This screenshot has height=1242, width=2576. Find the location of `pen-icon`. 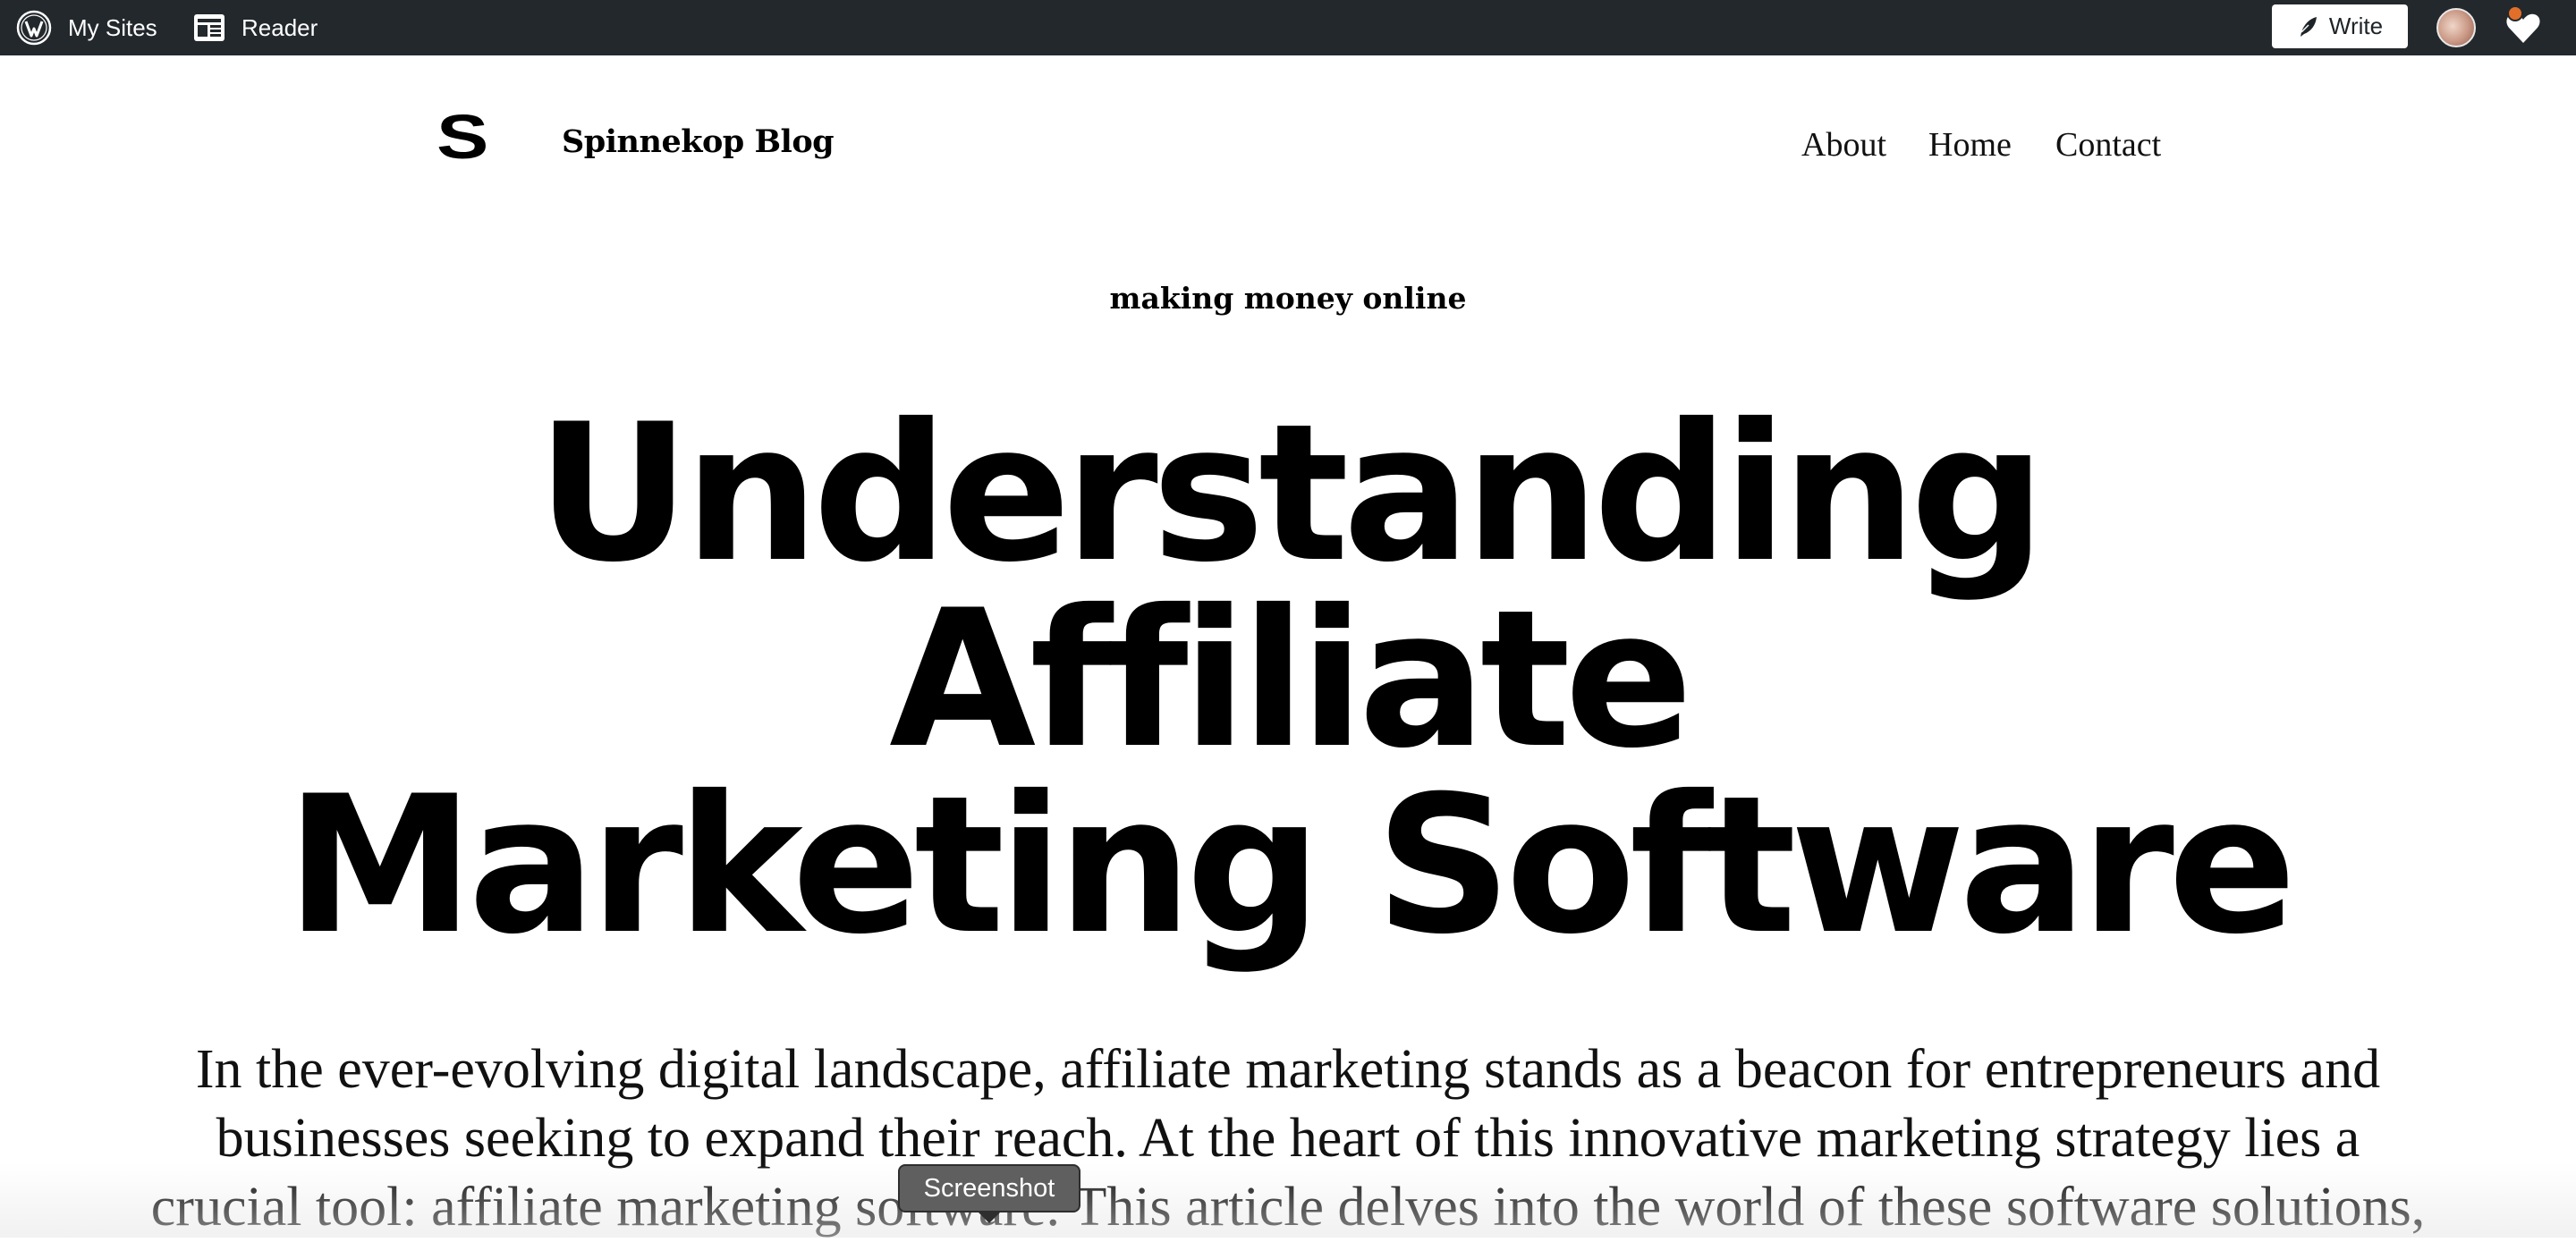

pen-icon is located at coordinates (2308, 27).